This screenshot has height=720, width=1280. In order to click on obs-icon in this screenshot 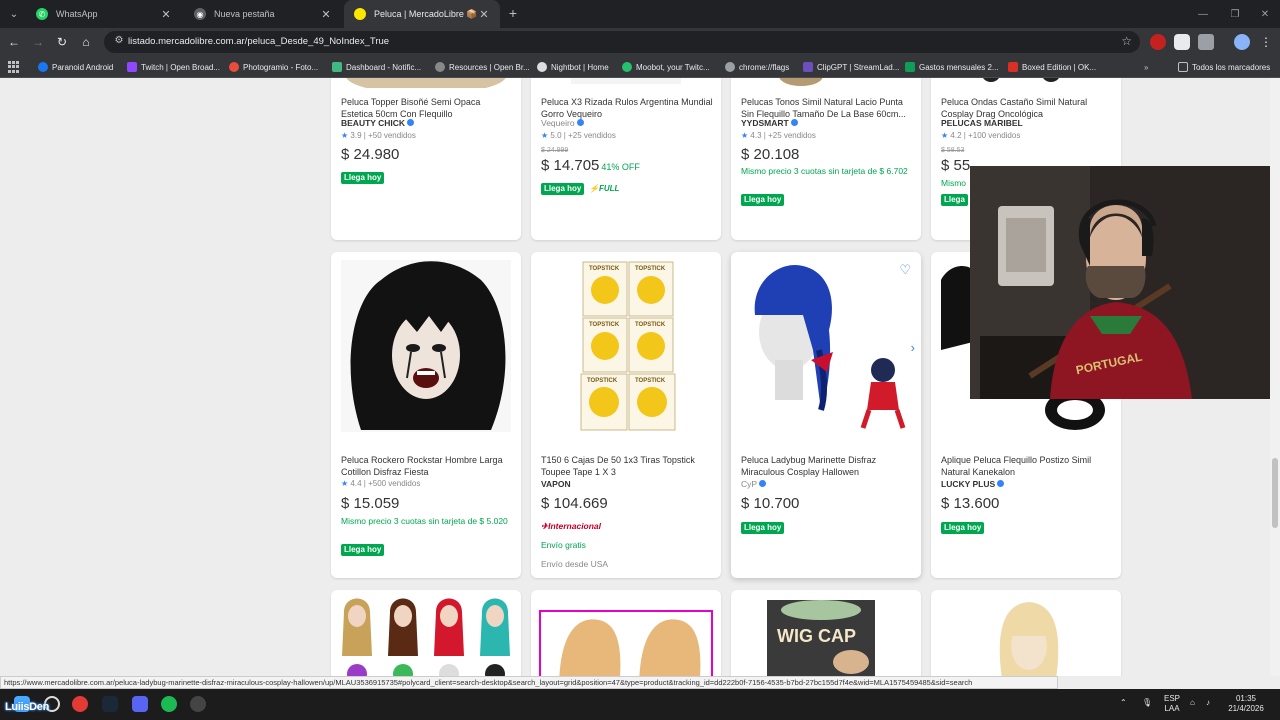, I will do `click(198, 704)`.